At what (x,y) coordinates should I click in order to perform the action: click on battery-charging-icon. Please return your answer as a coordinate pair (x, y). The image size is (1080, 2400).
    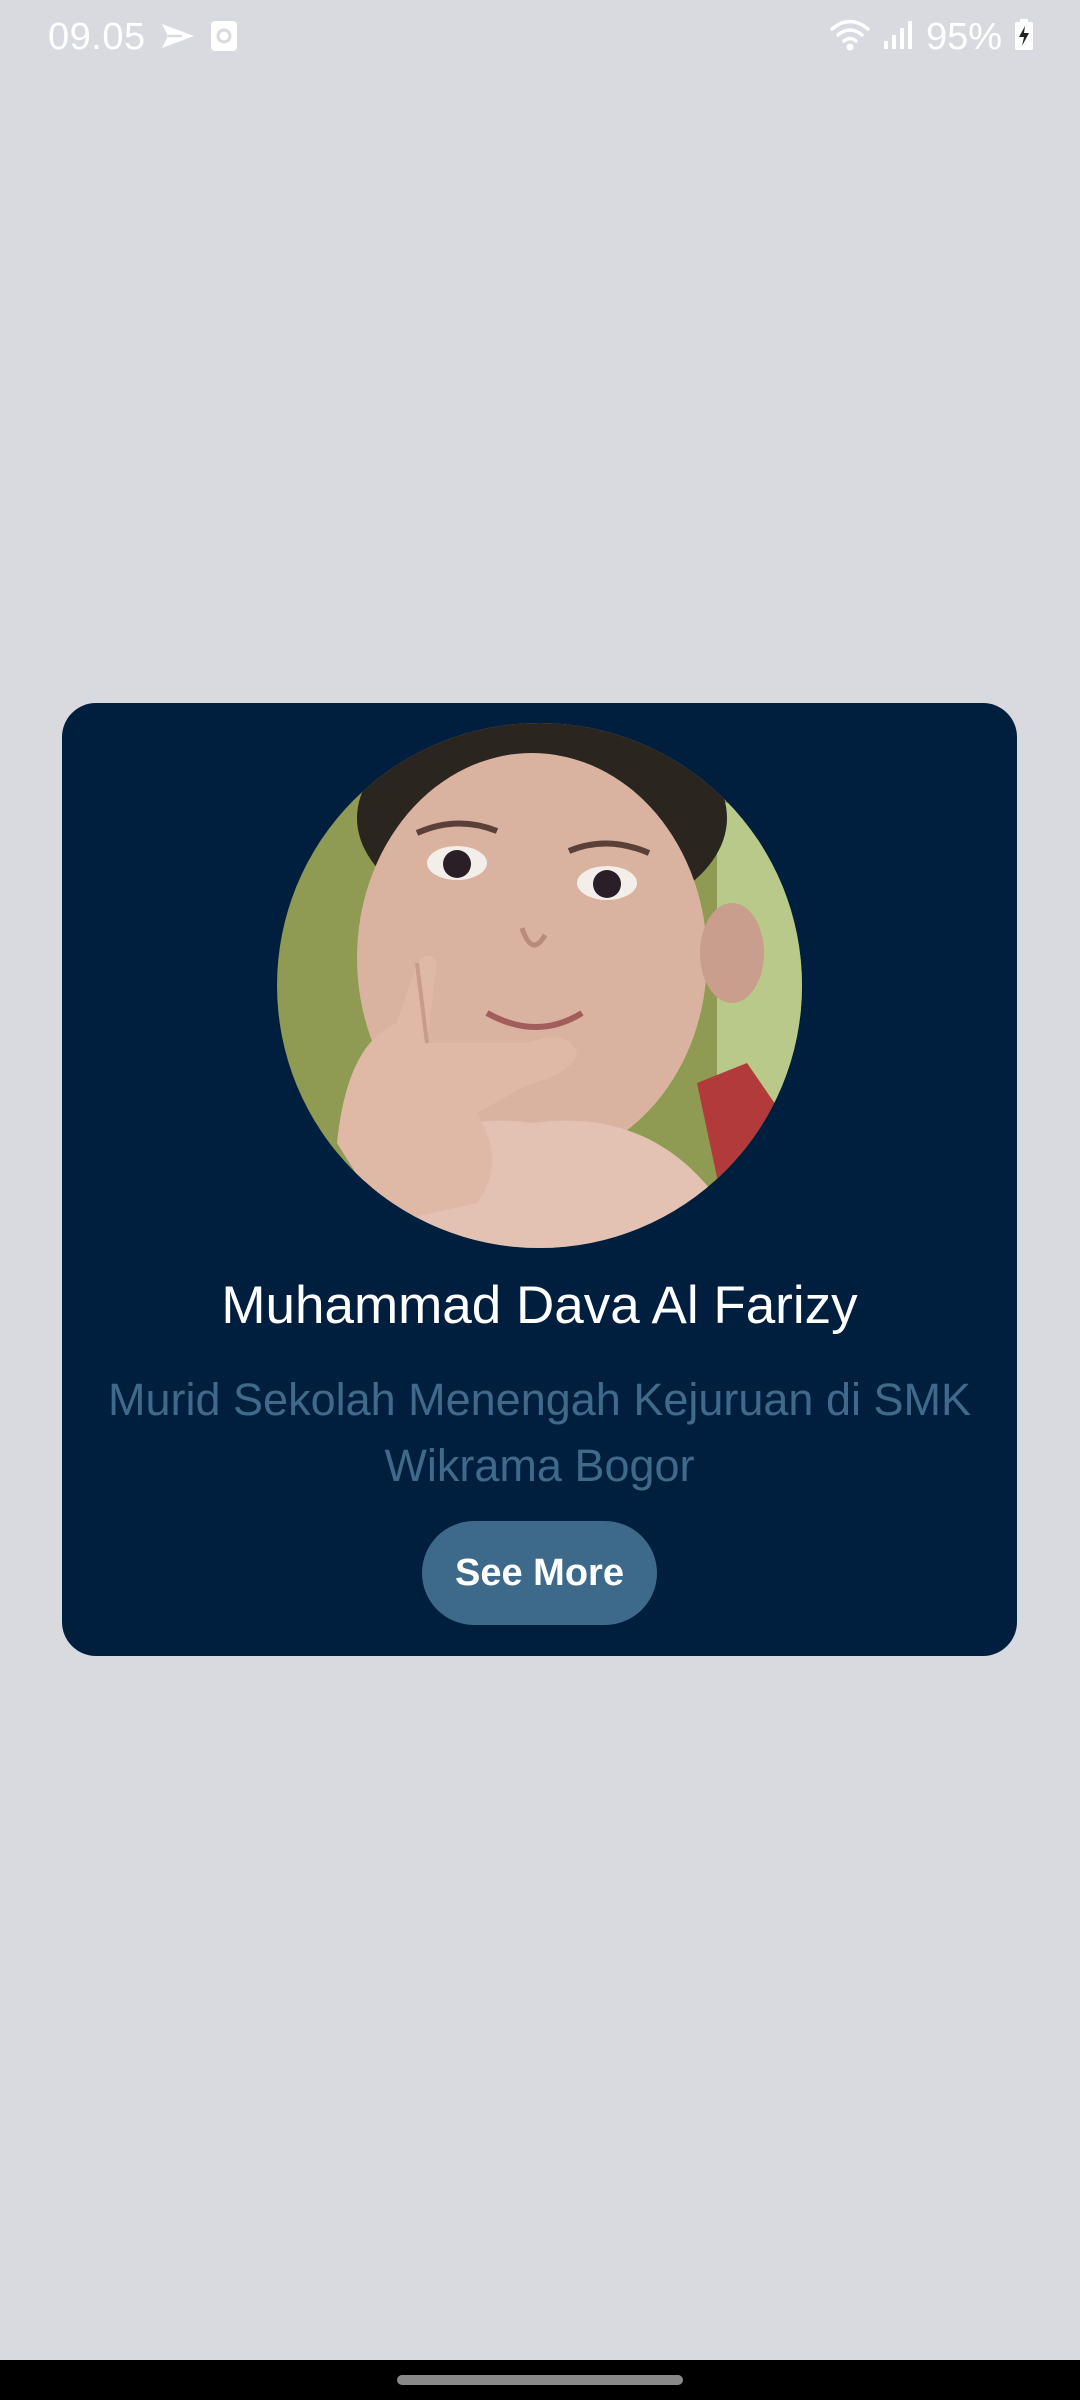
    Looking at the image, I should click on (1024, 37).